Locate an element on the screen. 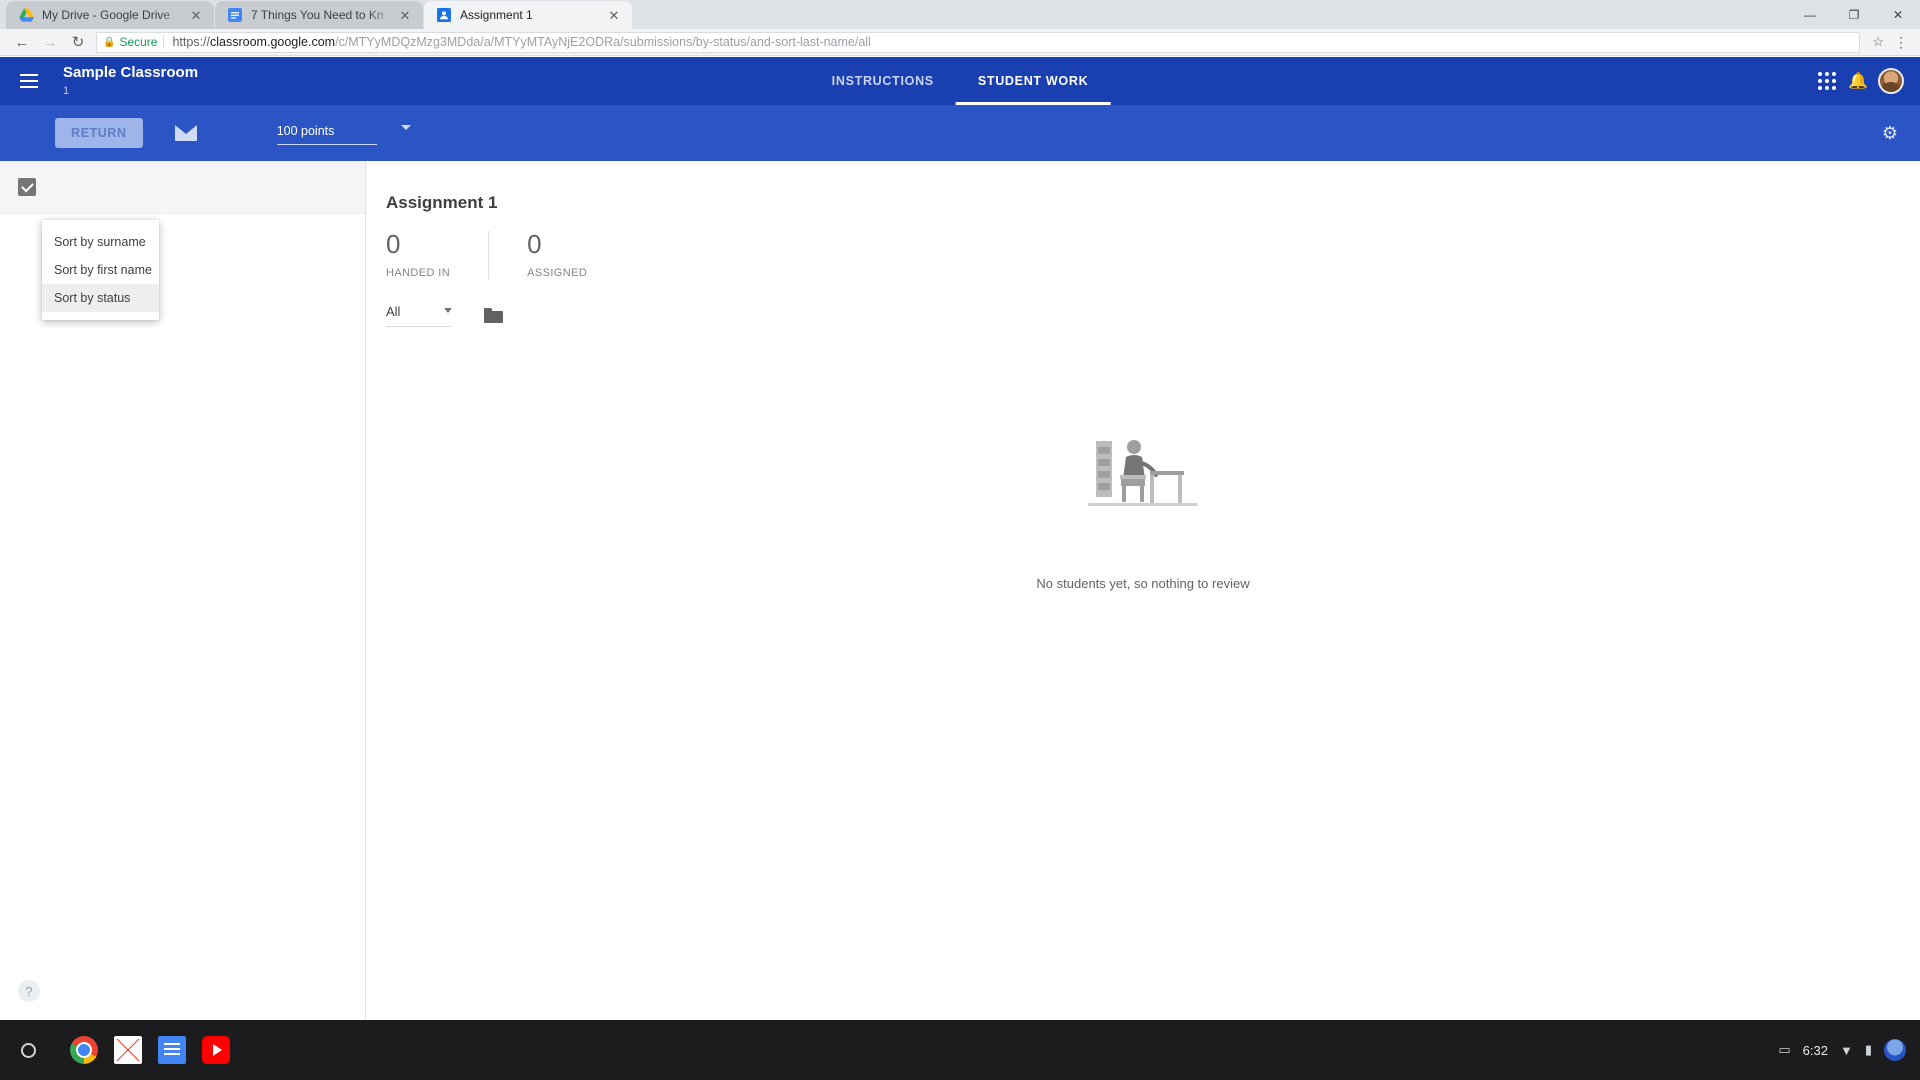 Image resolution: width=1920 pixels, height=1080 pixels. points-value: 100 points is located at coordinates (305, 130).